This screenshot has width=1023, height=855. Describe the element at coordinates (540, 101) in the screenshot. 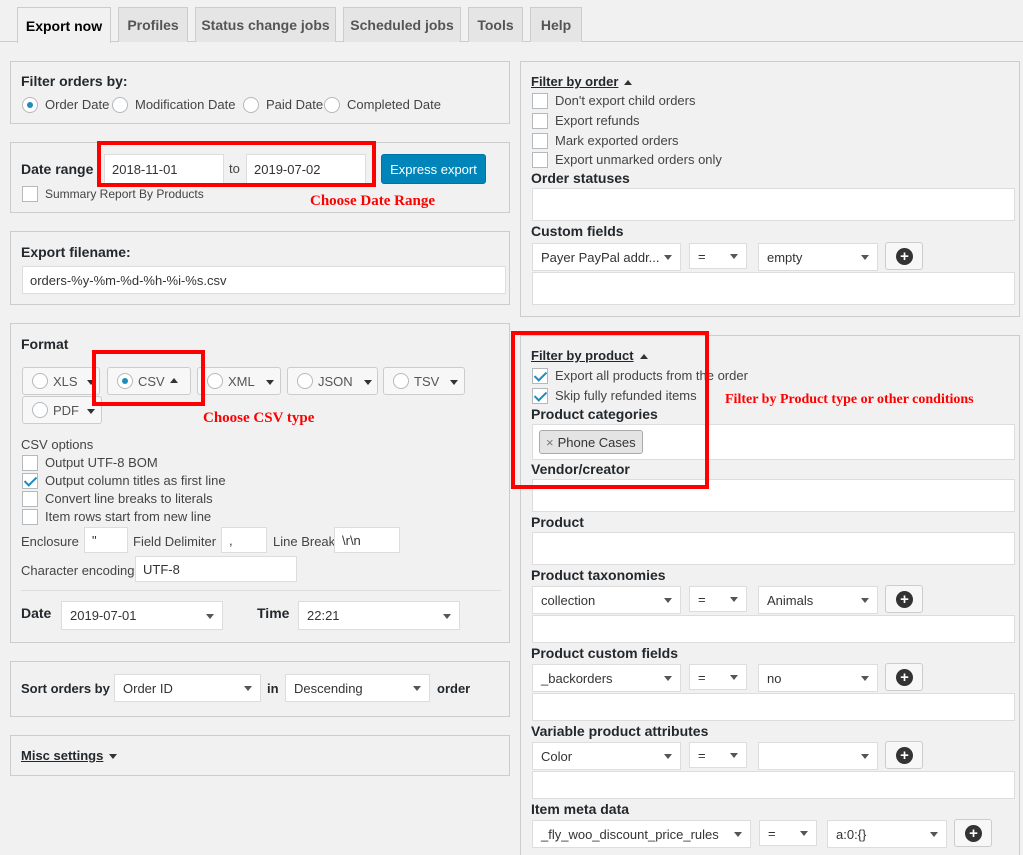

I see `no-child-orders-checkbox` at that location.